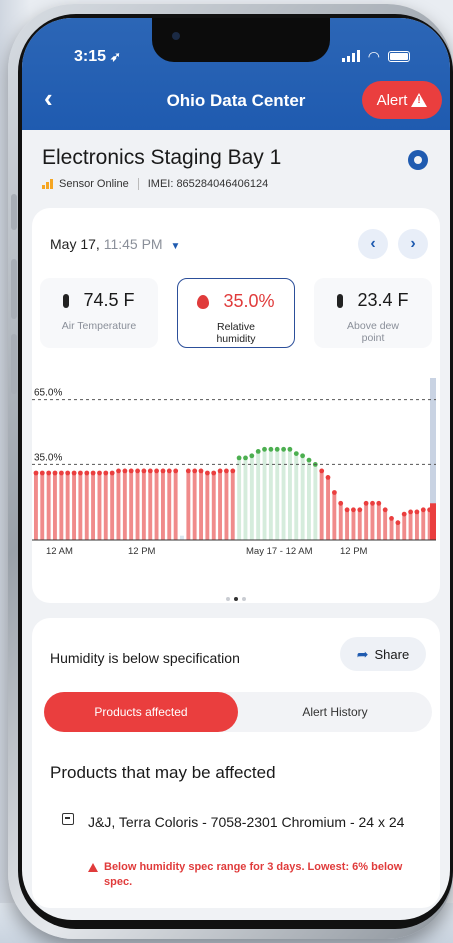  I want to click on caret-down-icon: ▼, so click(175, 246).